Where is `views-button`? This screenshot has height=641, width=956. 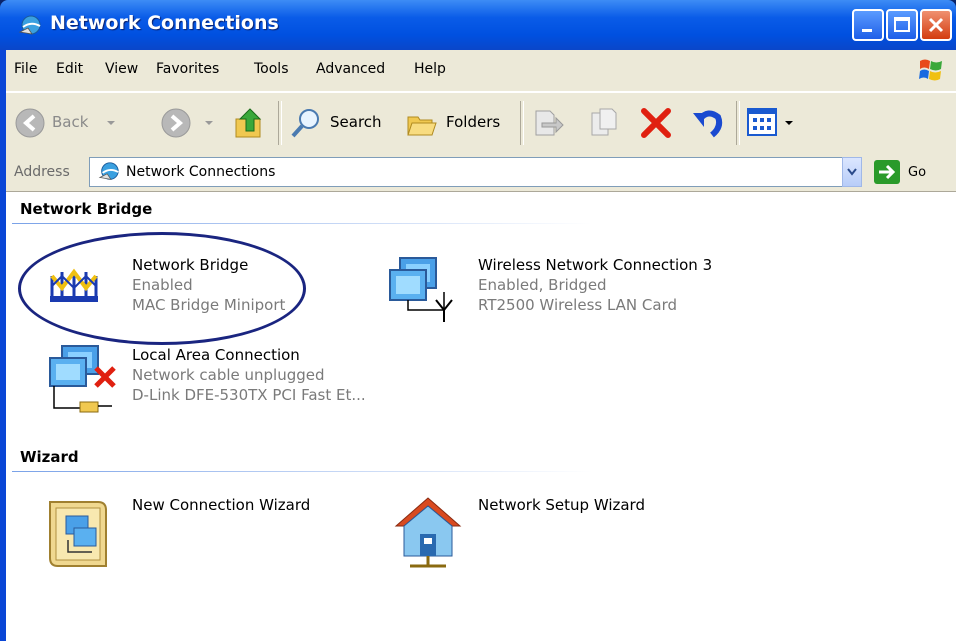 views-button is located at coordinates (772, 123).